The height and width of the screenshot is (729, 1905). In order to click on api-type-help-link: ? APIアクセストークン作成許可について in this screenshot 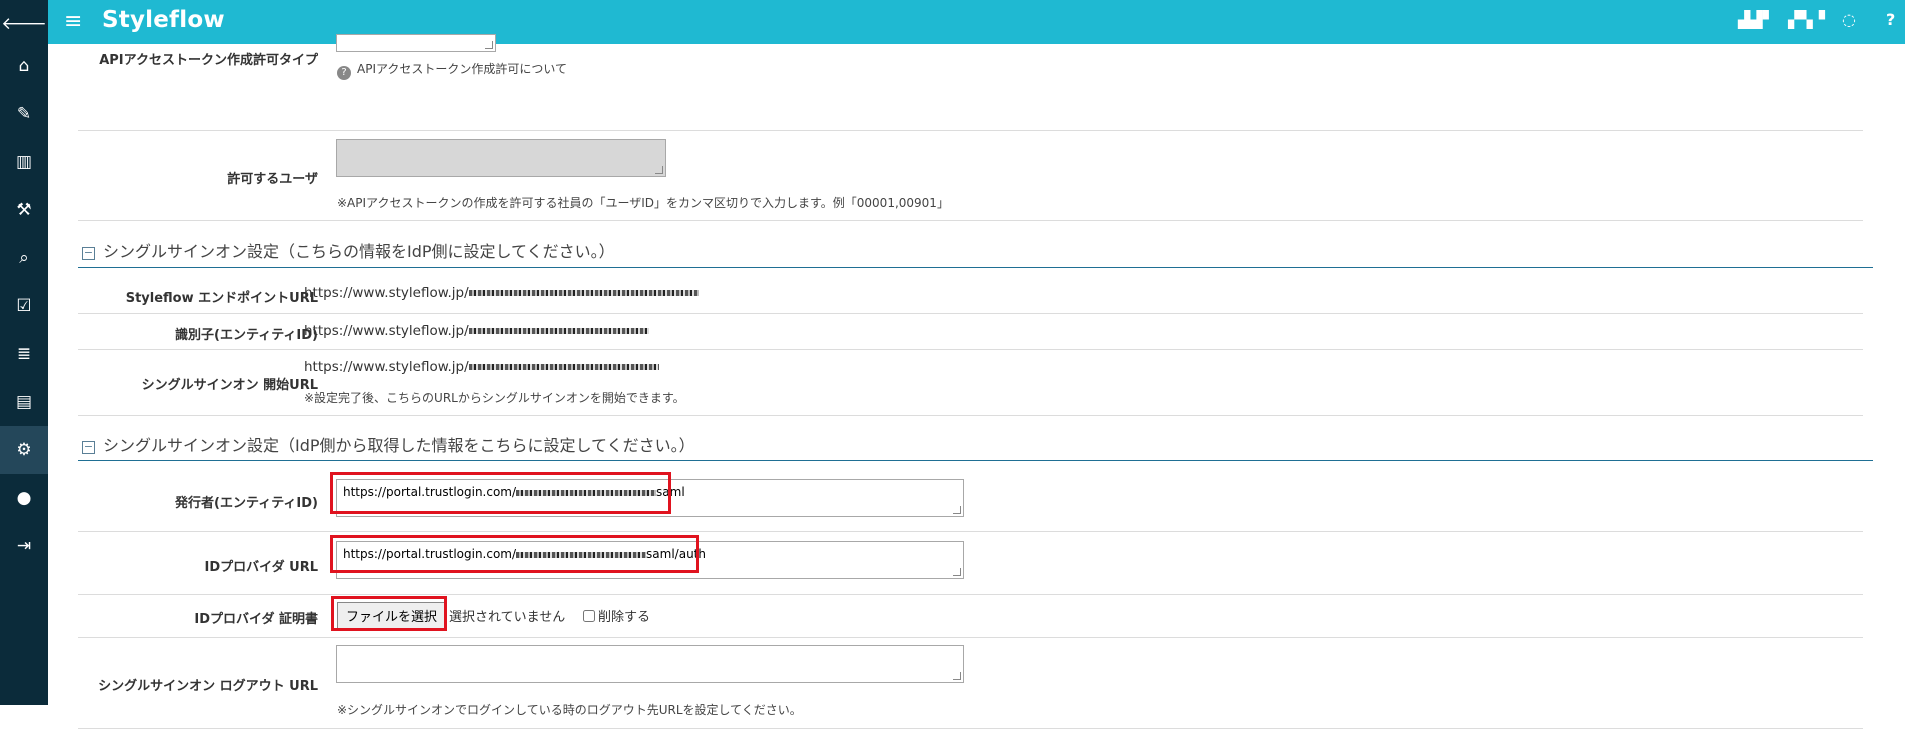, I will do `click(452, 70)`.